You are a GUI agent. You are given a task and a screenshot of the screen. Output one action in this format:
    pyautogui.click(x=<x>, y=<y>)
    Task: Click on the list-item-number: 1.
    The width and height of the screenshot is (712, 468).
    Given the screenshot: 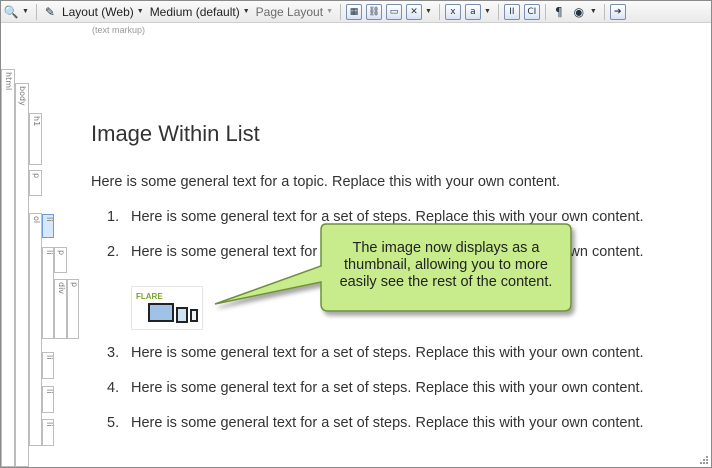 What is the action you would take?
    pyautogui.click(x=113, y=217)
    